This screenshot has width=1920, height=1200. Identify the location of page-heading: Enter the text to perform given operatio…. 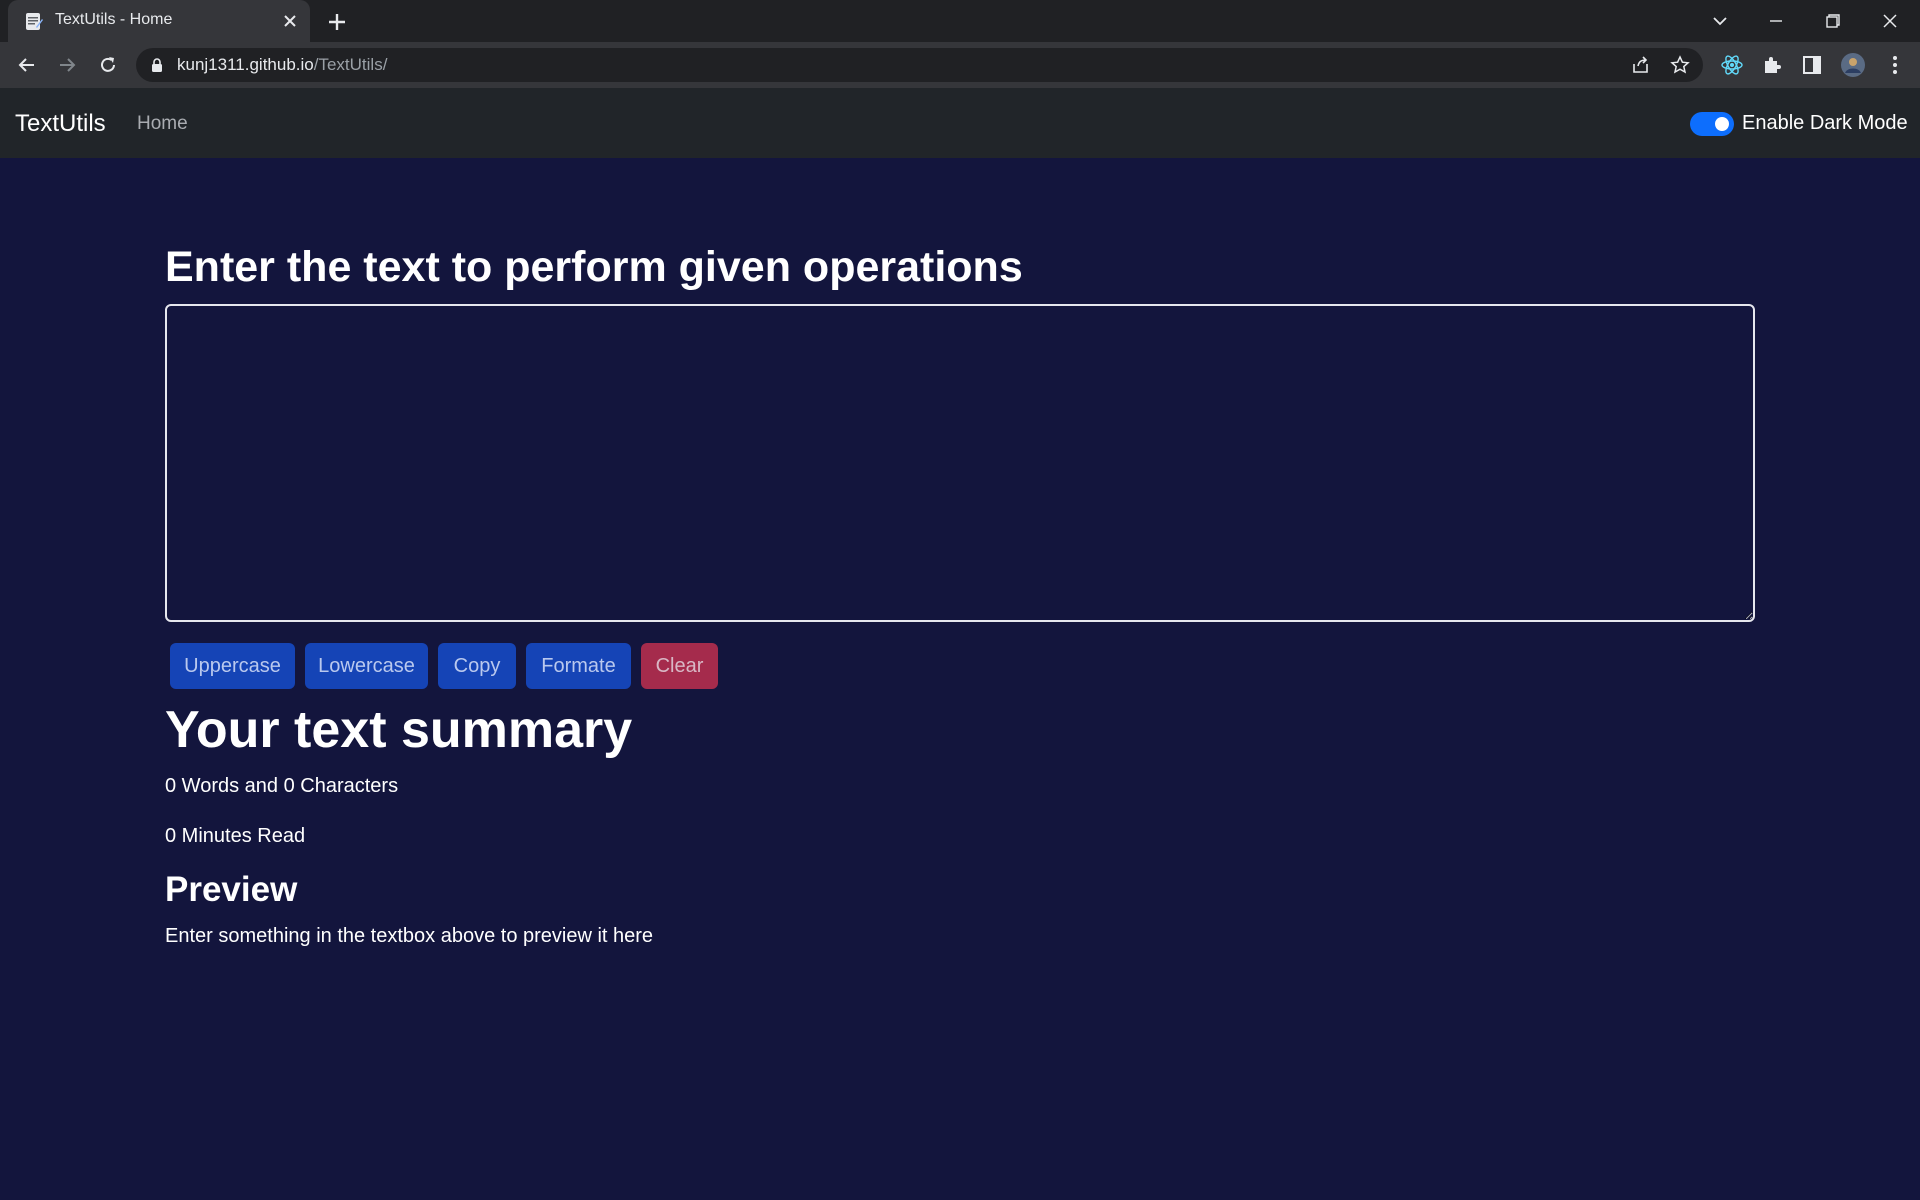
(594, 267).